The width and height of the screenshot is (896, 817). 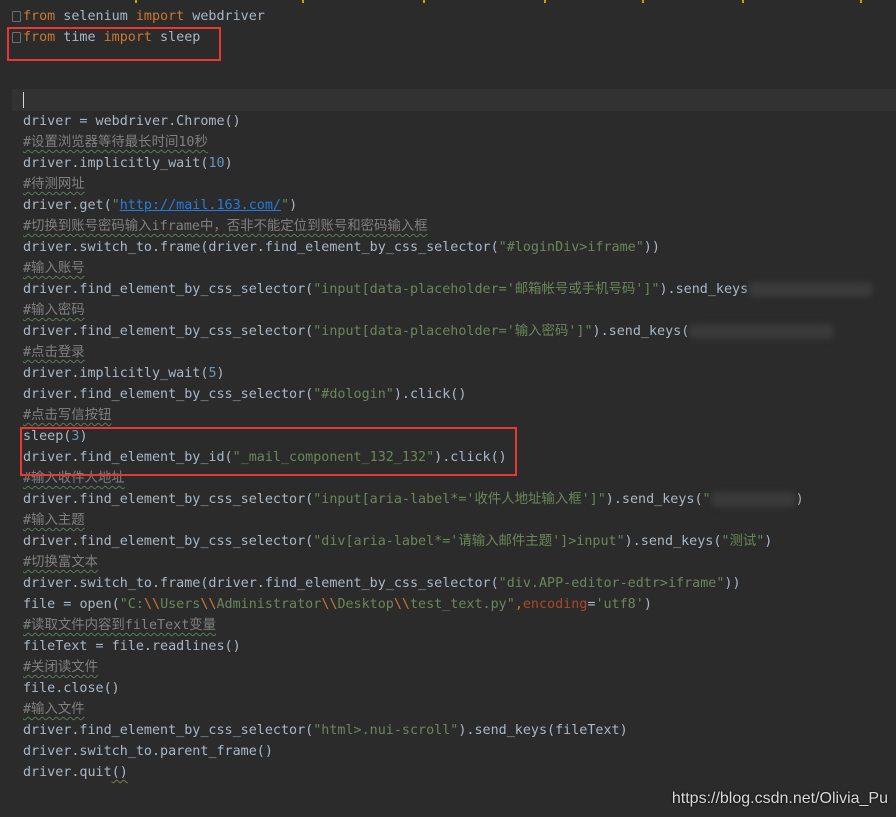 I want to click on code-token: #输入文件, so click(x=54, y=709).